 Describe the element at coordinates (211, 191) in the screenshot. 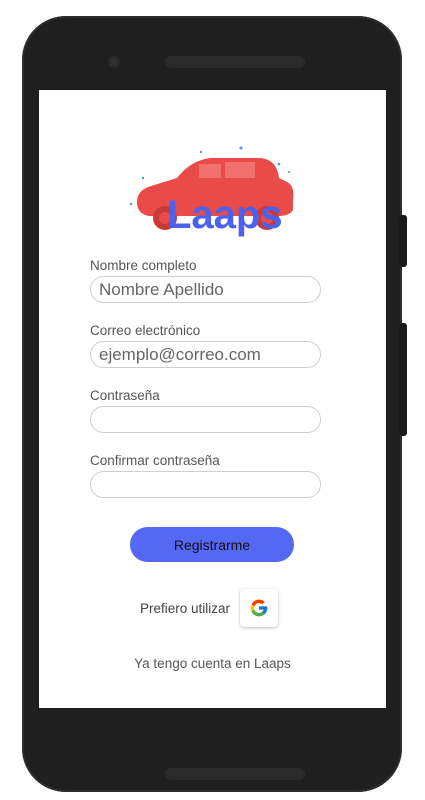

I see `app-logo: Laaps` at that location.